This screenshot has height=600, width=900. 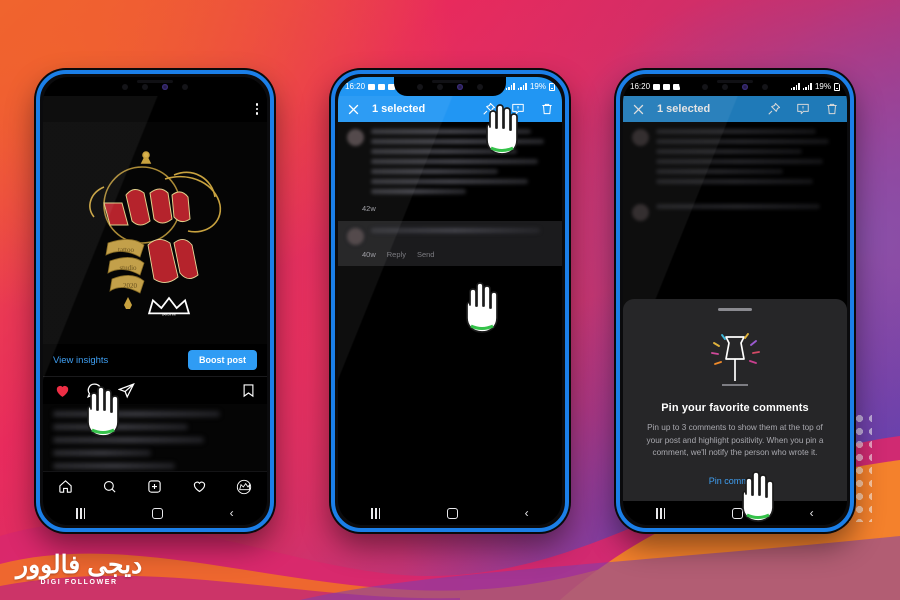 I want to click on pin-illustration, so click(x=735, y=359).